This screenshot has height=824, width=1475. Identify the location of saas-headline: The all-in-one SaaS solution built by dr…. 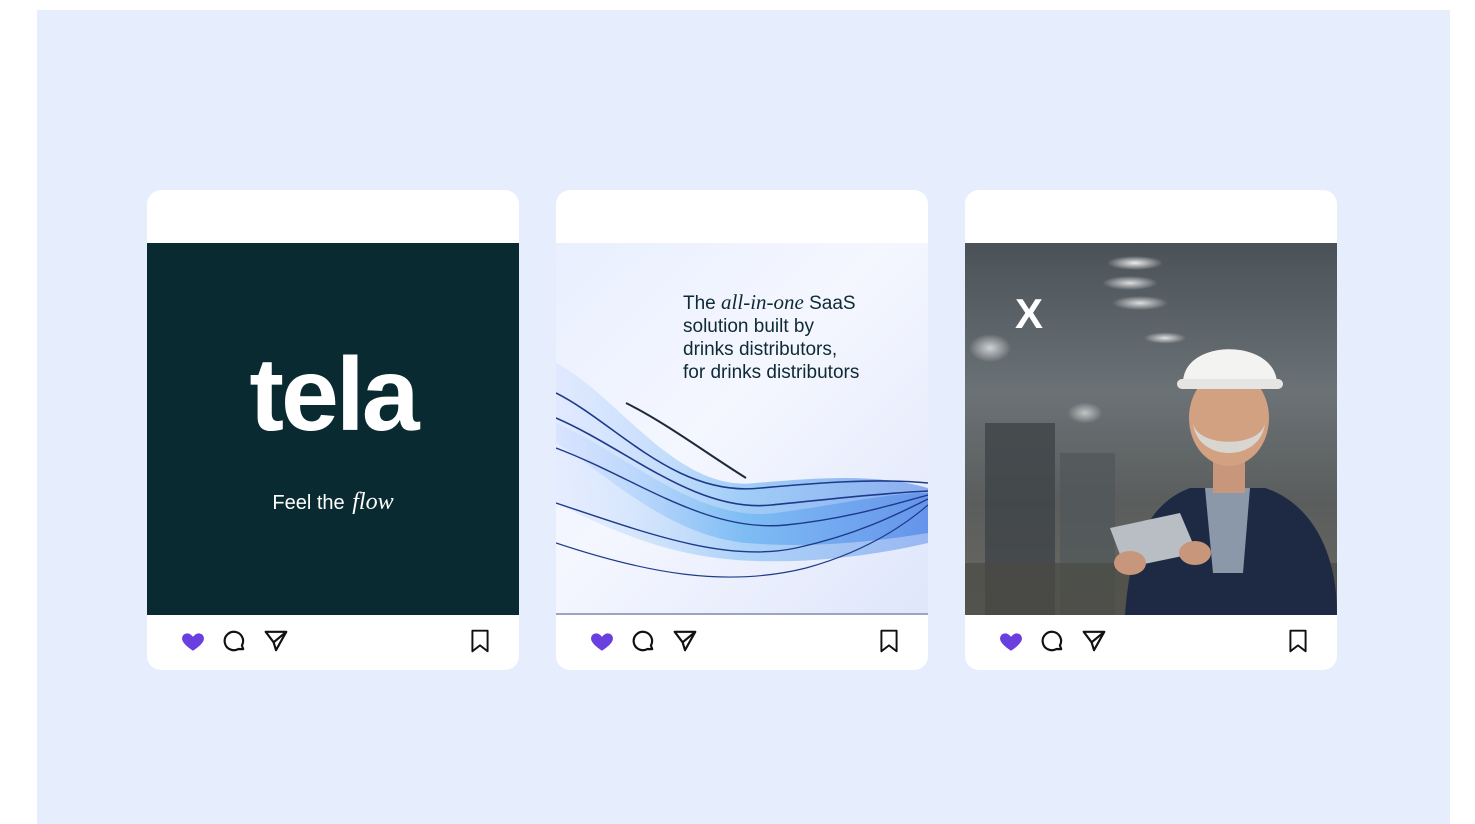
(798, 337).